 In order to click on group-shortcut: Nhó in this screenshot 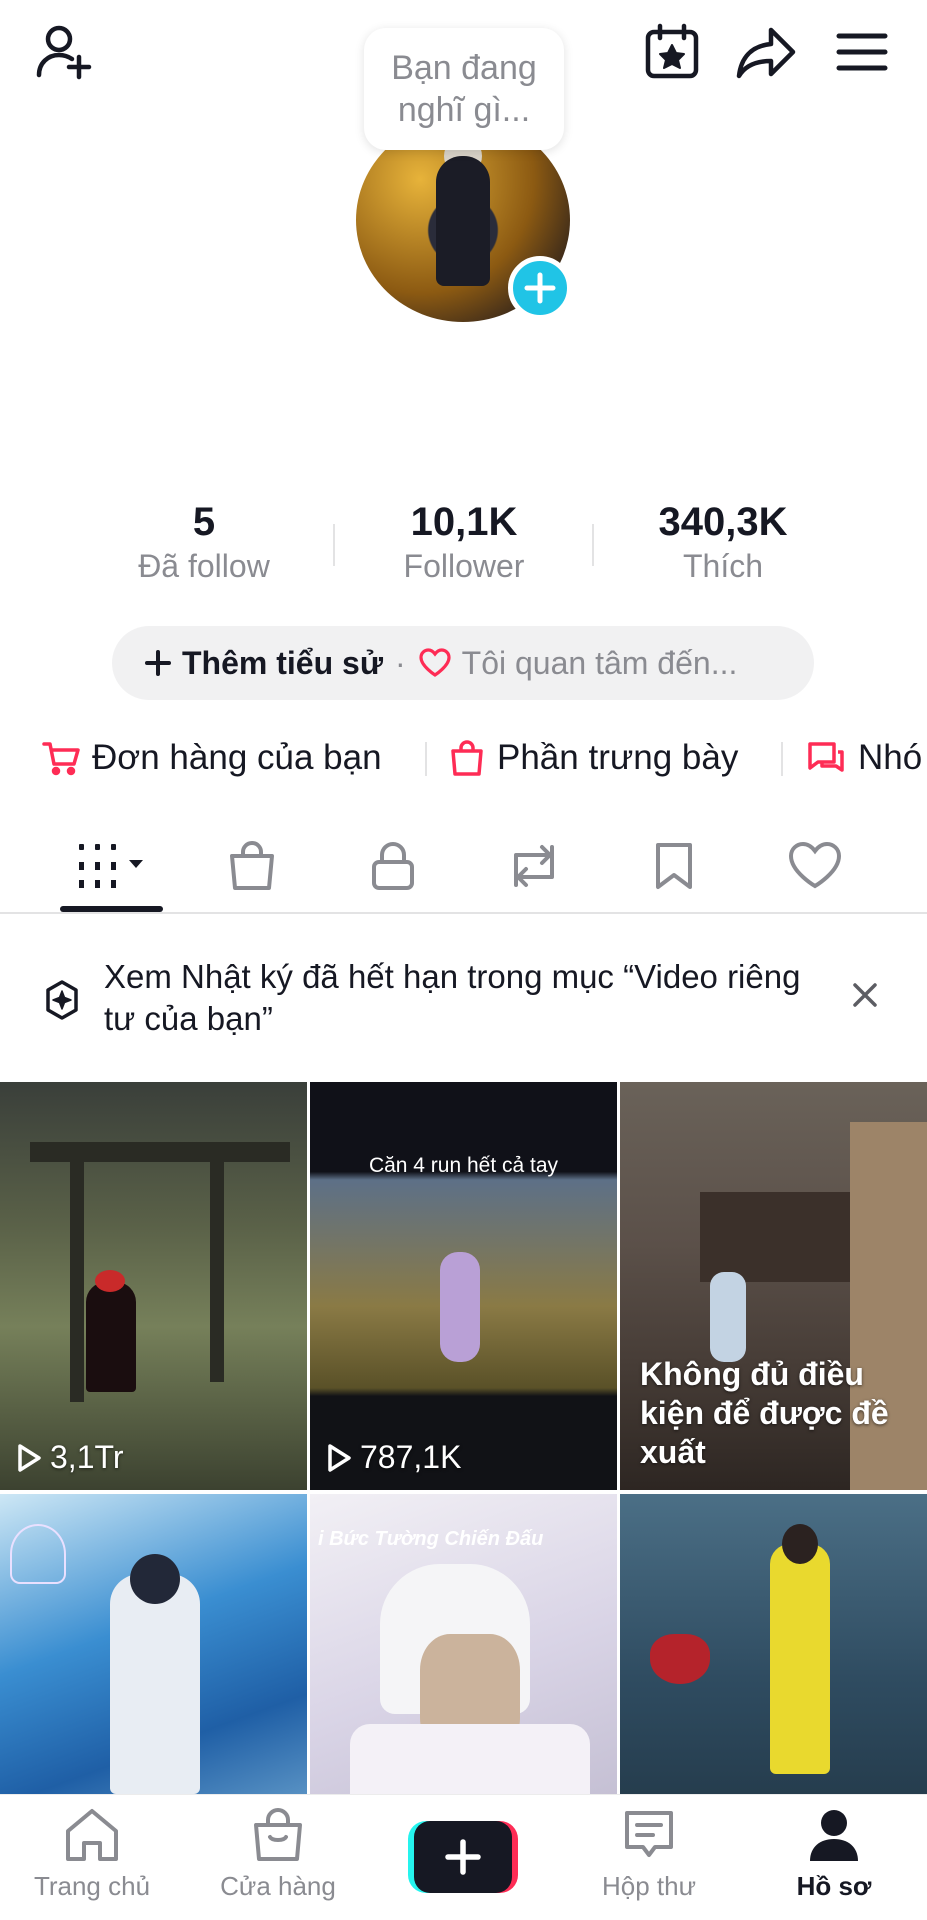, I will do `click(864, 758)`.